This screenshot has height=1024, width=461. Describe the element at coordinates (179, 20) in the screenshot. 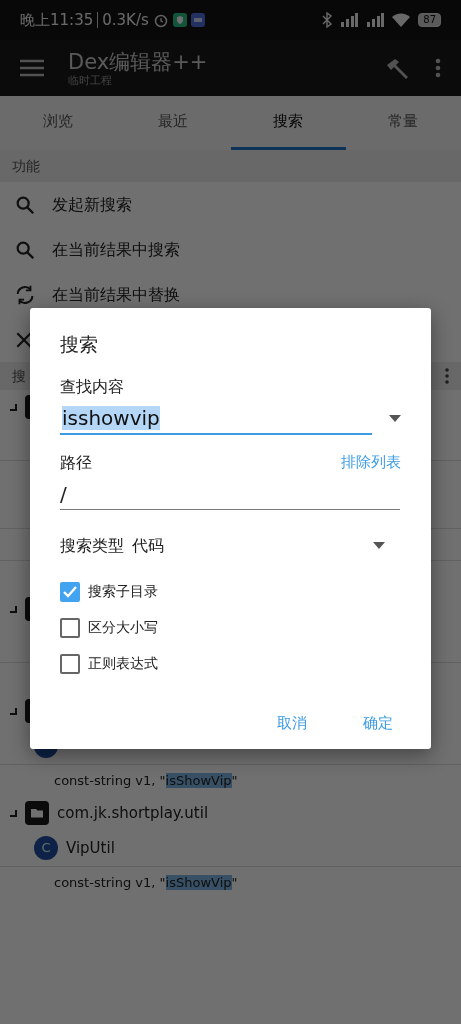

I see `shield-icon` at that location.